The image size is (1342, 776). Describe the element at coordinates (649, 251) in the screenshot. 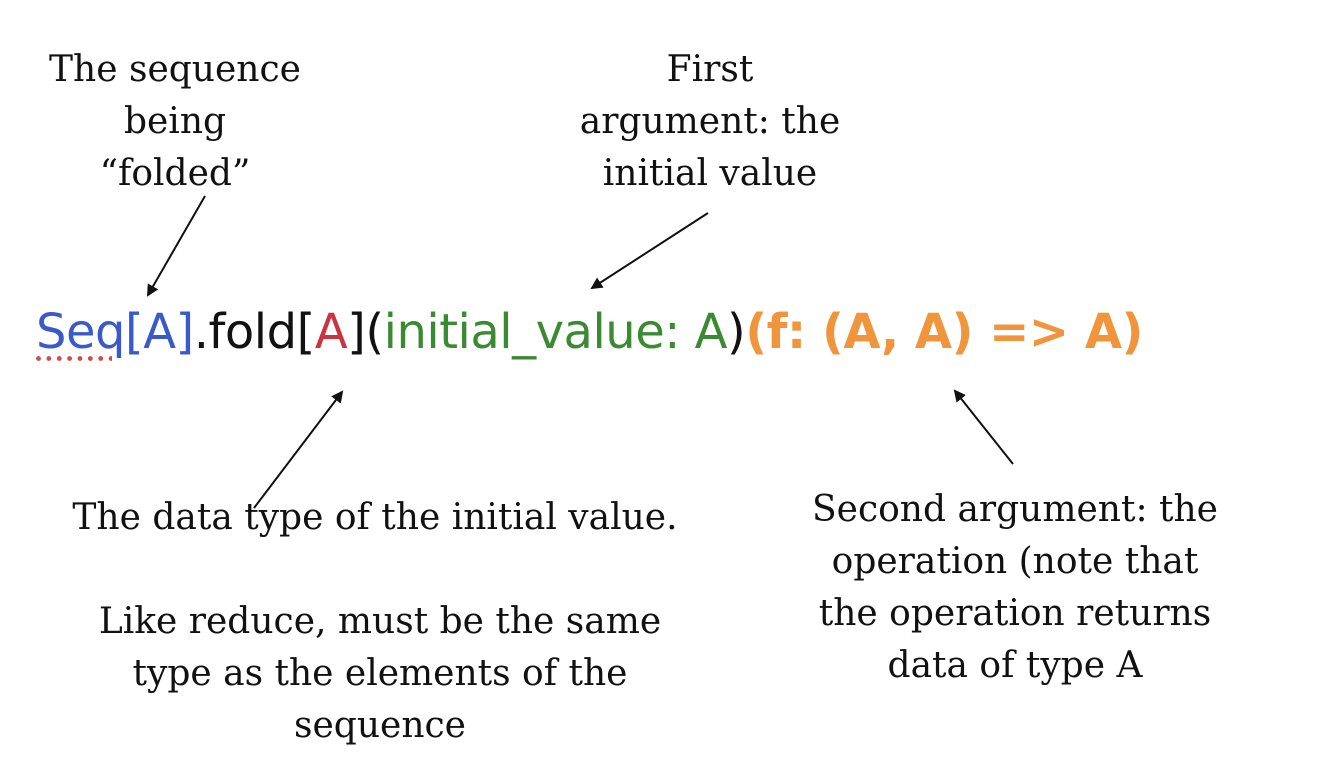

I see `arrow-to-initial-value` at that location.